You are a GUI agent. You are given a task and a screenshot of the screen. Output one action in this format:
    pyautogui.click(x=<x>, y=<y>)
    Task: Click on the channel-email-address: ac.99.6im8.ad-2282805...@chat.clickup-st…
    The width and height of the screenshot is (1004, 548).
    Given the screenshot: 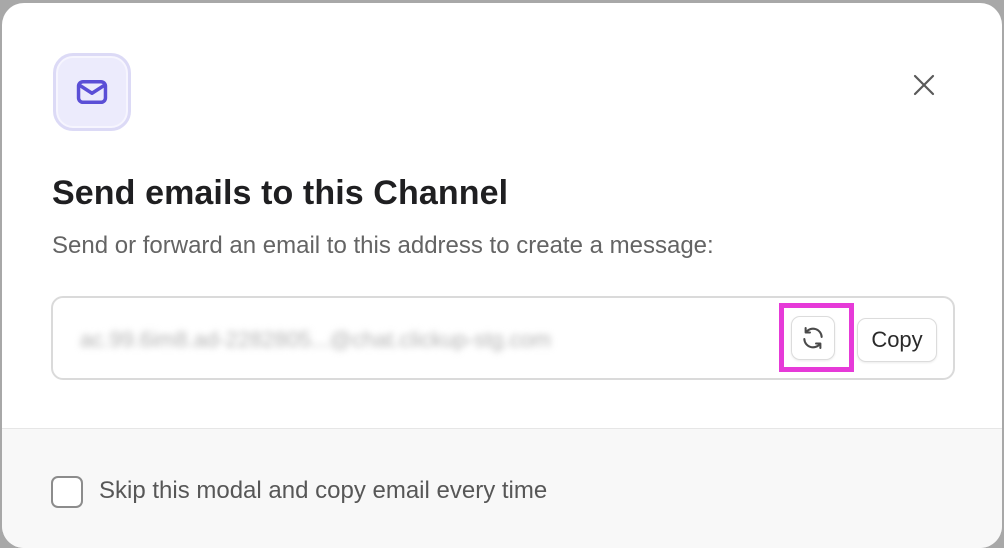 What is the action you would take?
    pyautogui.click(x=315, y=340)
    